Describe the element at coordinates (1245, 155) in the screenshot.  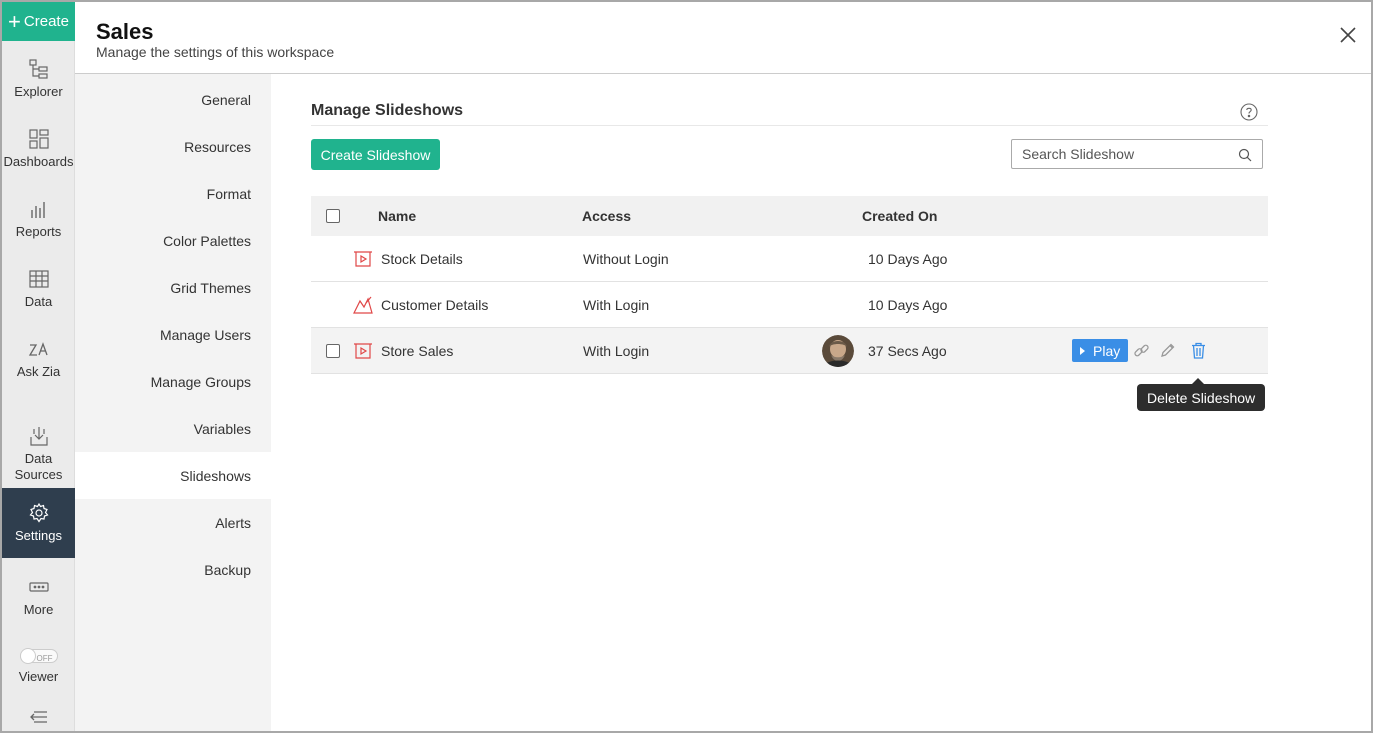
I see `search-icon` at that location.